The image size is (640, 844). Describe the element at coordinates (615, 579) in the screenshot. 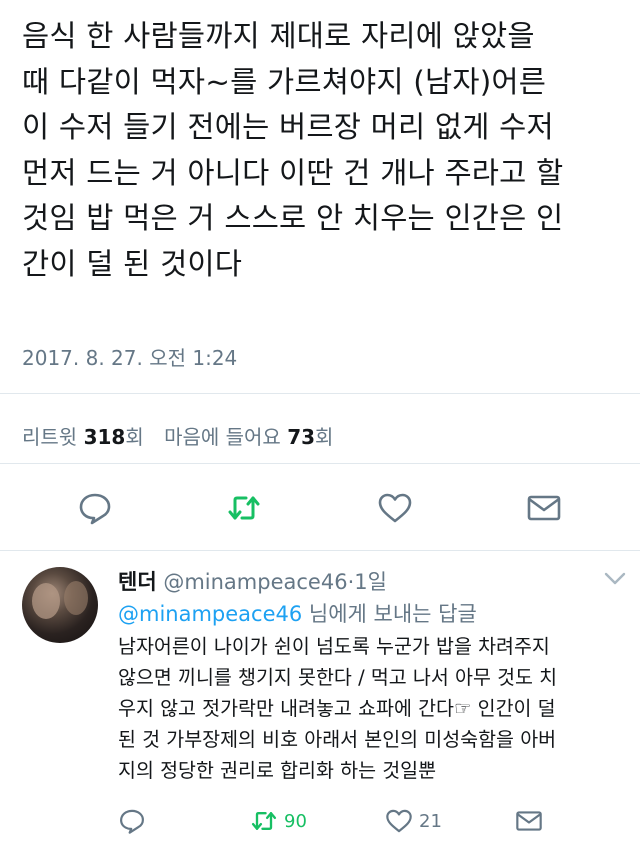

I see `chevron-down-icon` at that location.